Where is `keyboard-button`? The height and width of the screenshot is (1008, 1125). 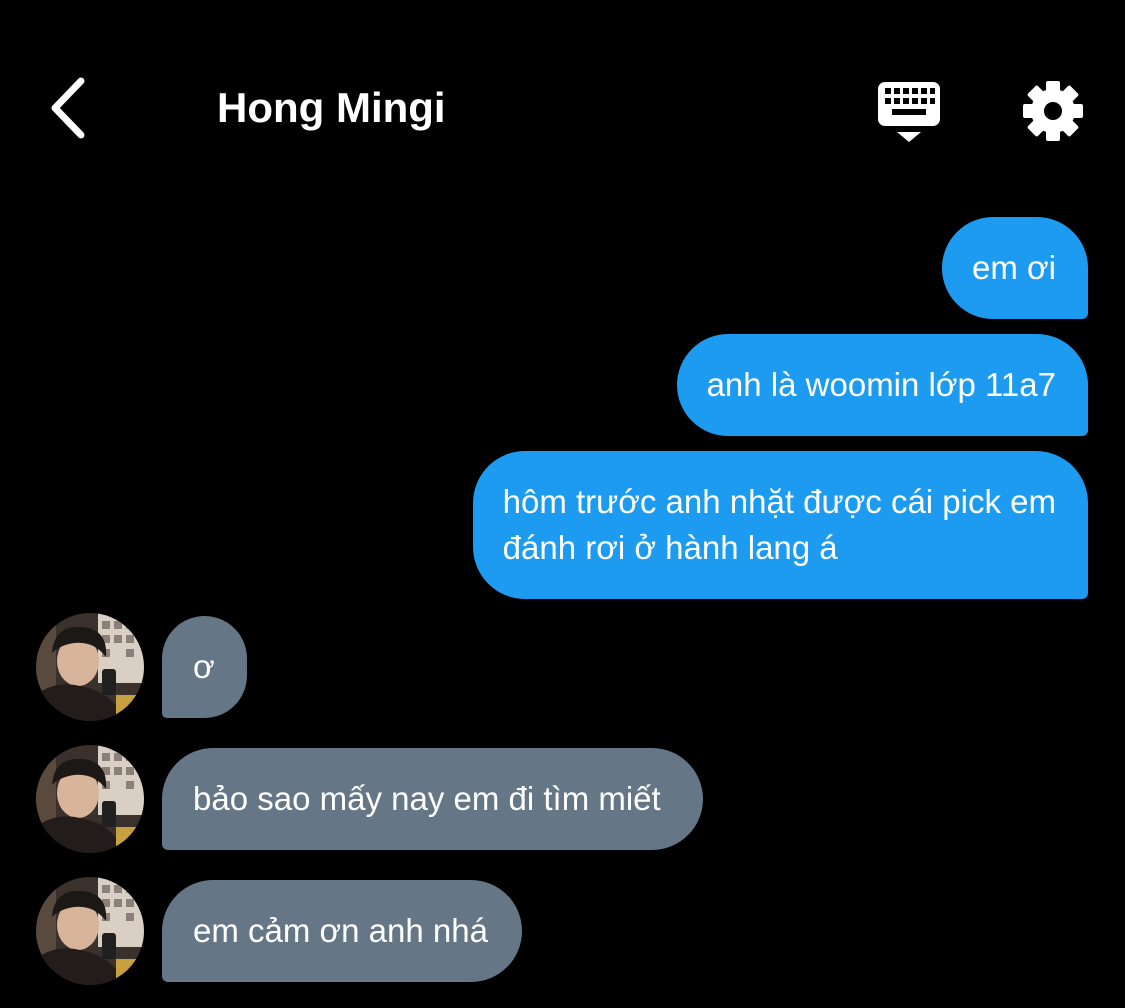
keyboard-button is located at coordinates (909, 111).